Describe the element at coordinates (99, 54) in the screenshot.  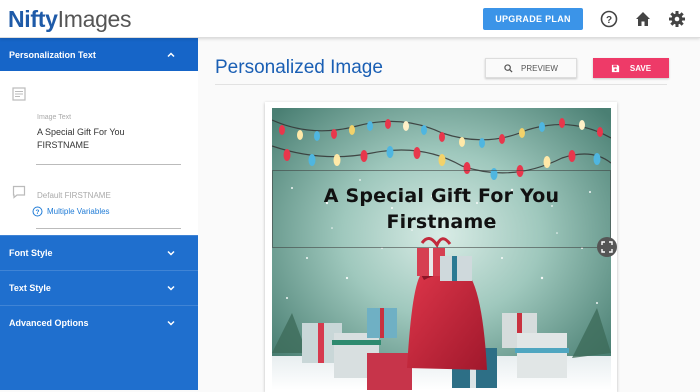
I see `section-personalization-text: Personalization Text` at that location.